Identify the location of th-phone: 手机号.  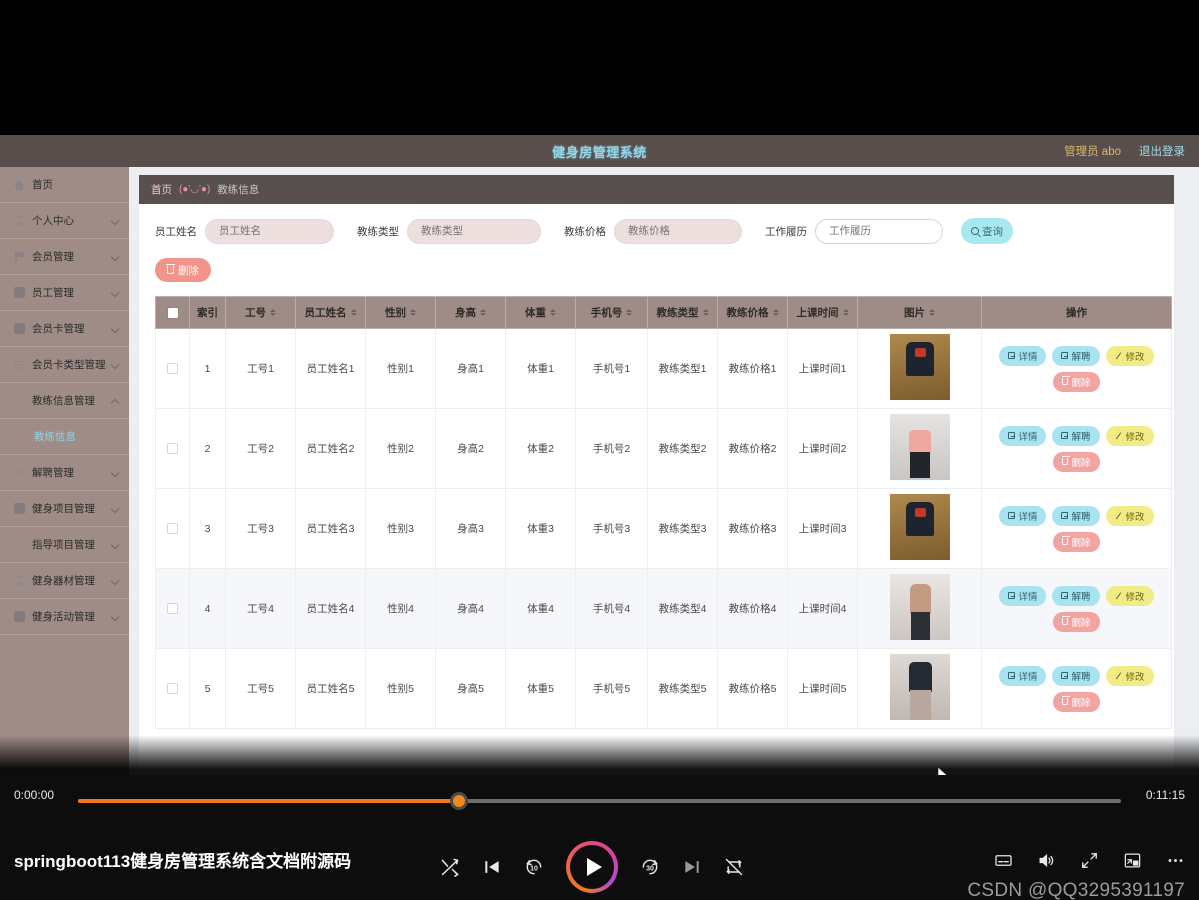
(611, 312).